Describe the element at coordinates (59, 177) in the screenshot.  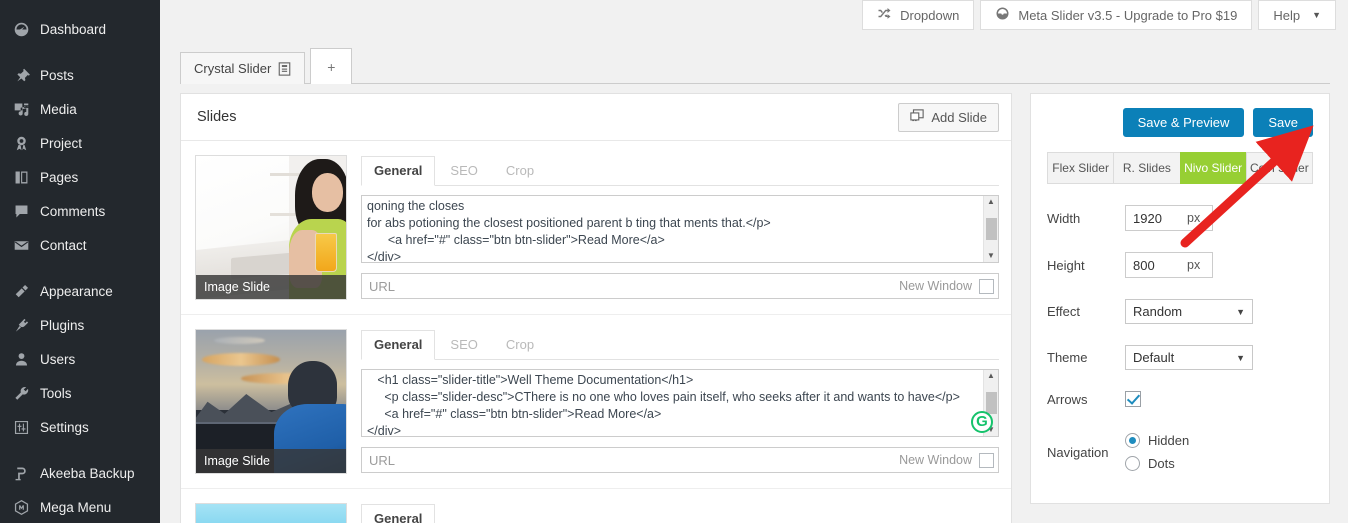
I see `sidebar-item-label: Pages` at that location.